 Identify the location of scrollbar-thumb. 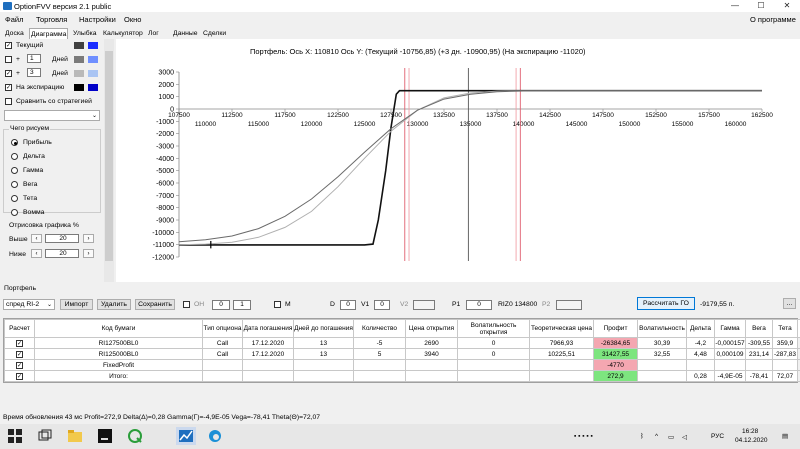
(109, 156).